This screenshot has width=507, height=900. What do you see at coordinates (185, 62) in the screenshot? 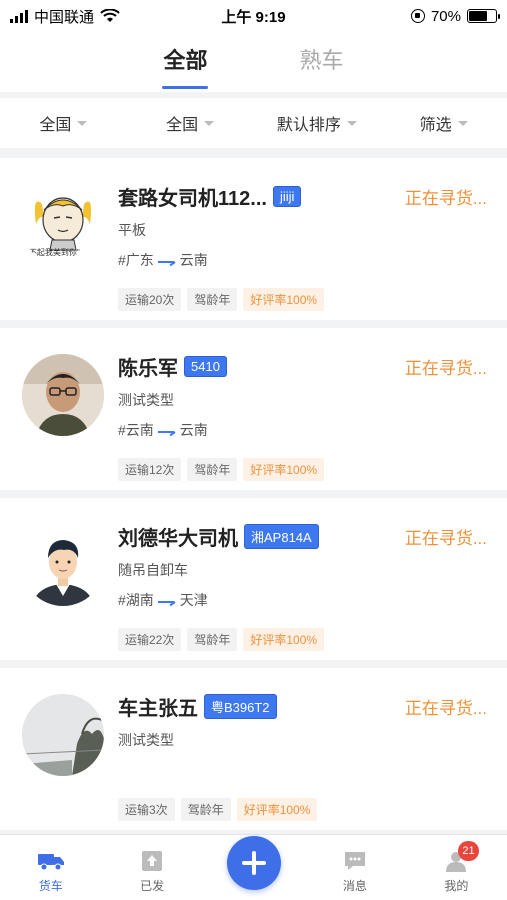
I see `tab-all: 全部` at bounding box center [185, 62].